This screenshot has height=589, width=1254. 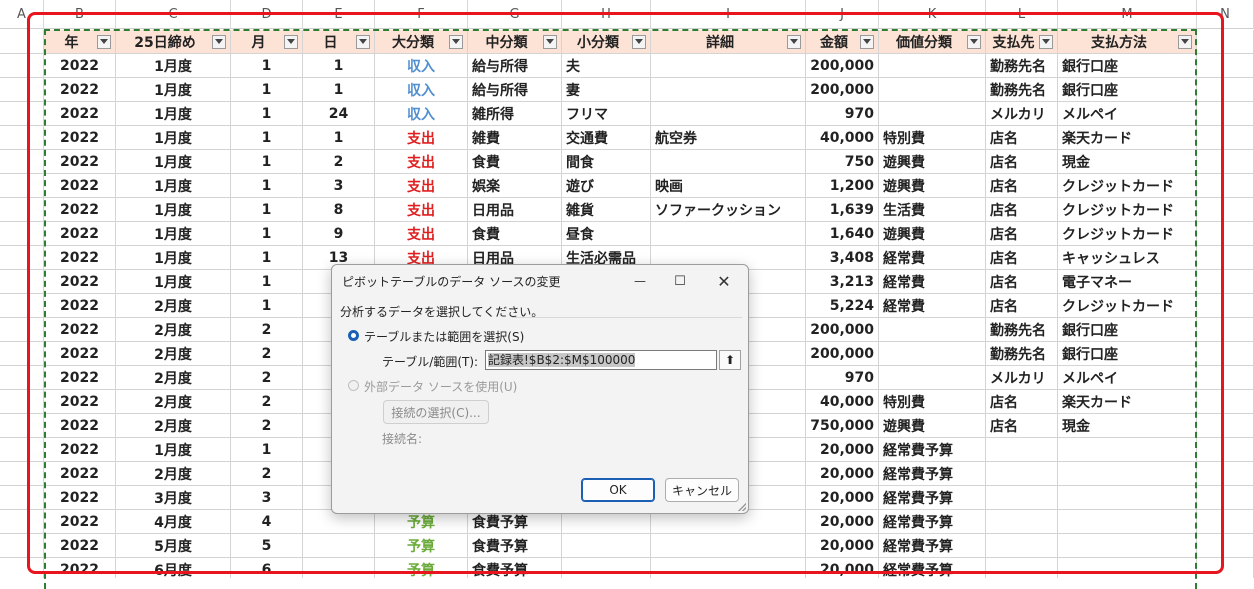 I want to click on table-header-cell: 年, so click(x=80, y=42).